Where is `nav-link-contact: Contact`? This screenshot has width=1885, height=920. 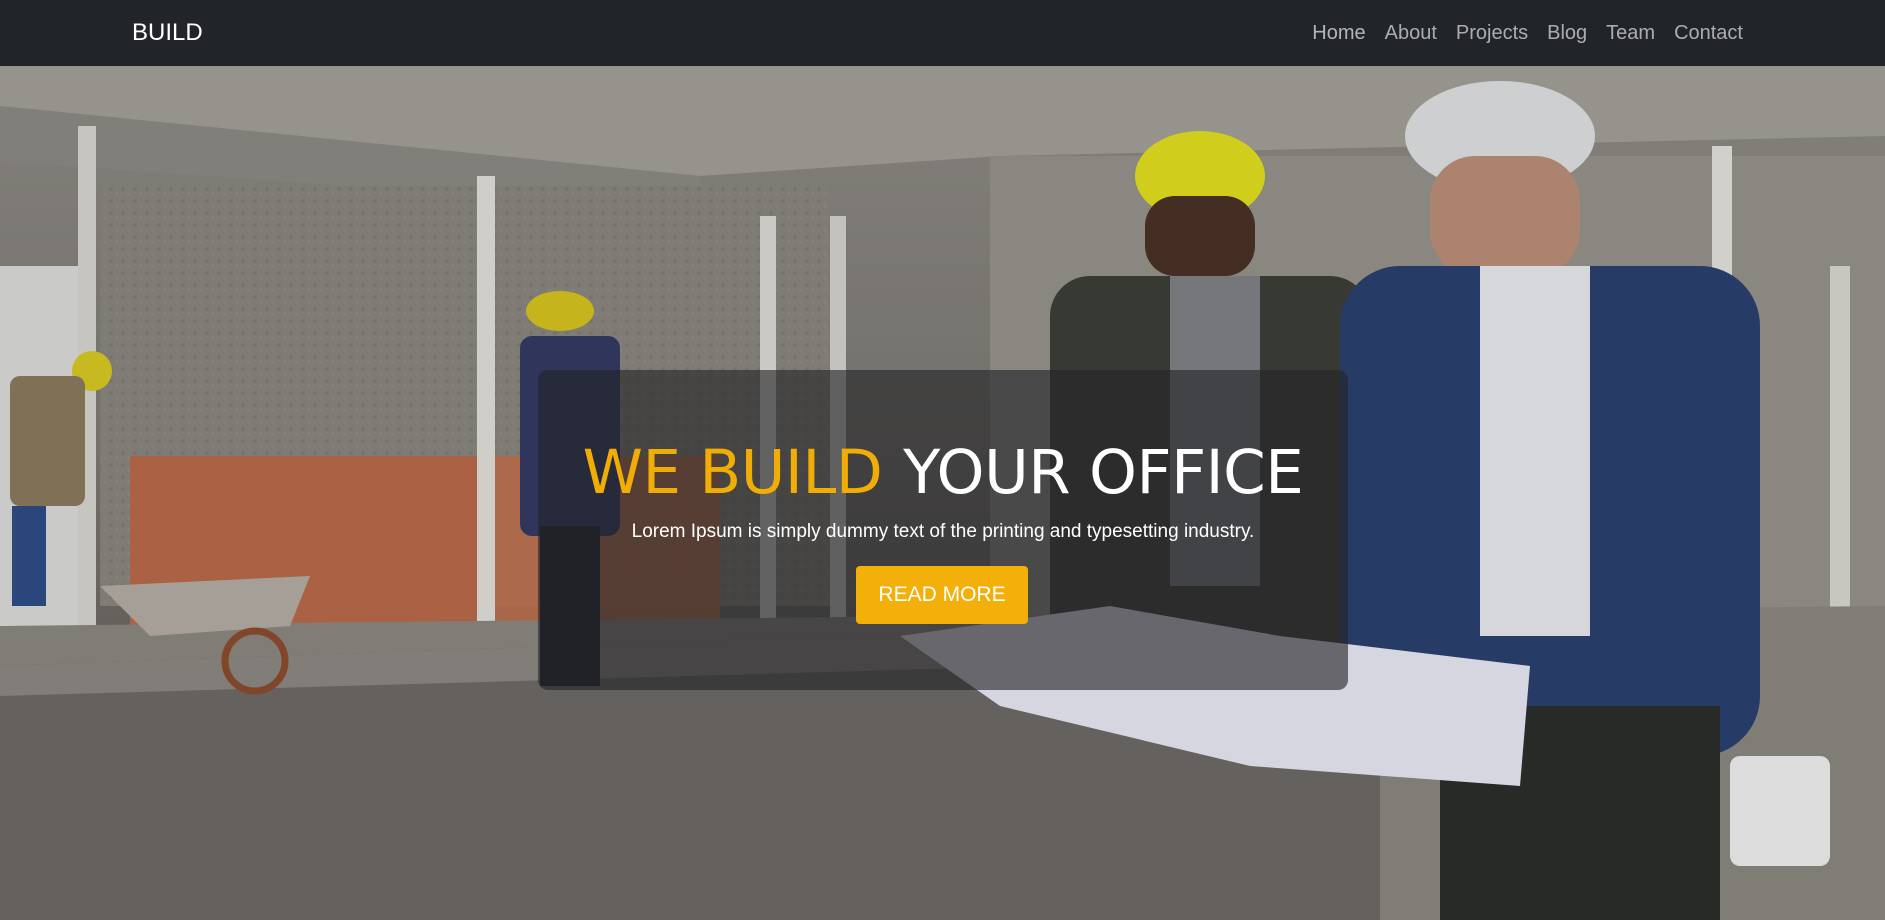
nav-link-contact: Contact is located at coordinates (1708, 33).